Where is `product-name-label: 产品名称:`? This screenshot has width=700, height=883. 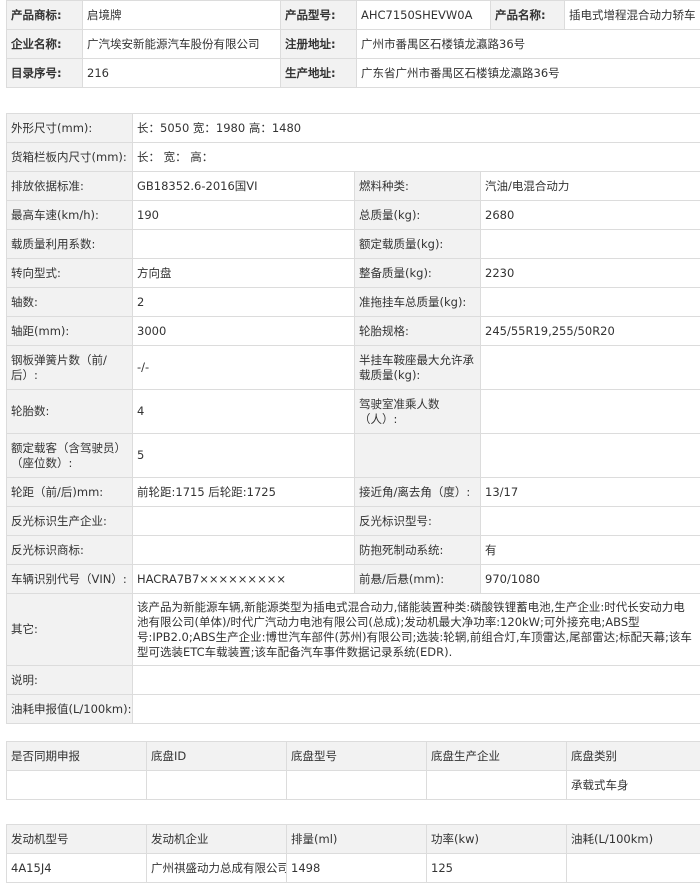
product-name-label: 产品名称: is located at coordinates (527, 15).